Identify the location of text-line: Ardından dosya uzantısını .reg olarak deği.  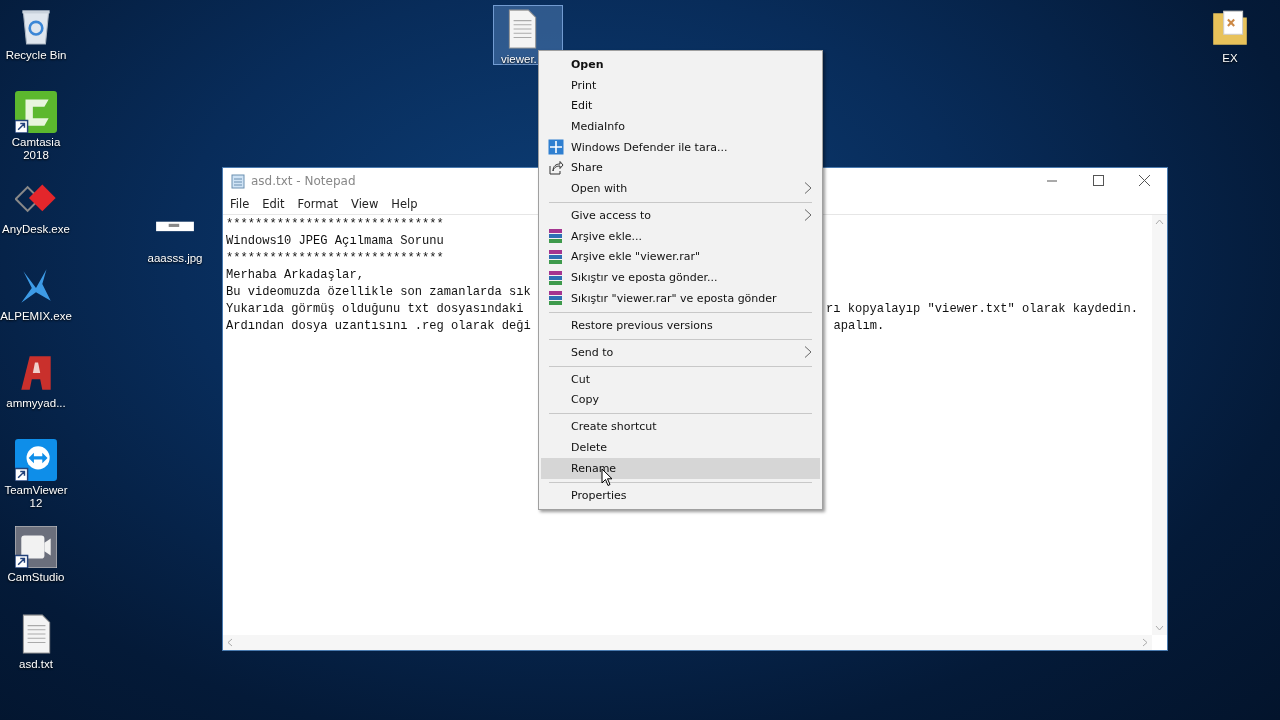
(378, 326).